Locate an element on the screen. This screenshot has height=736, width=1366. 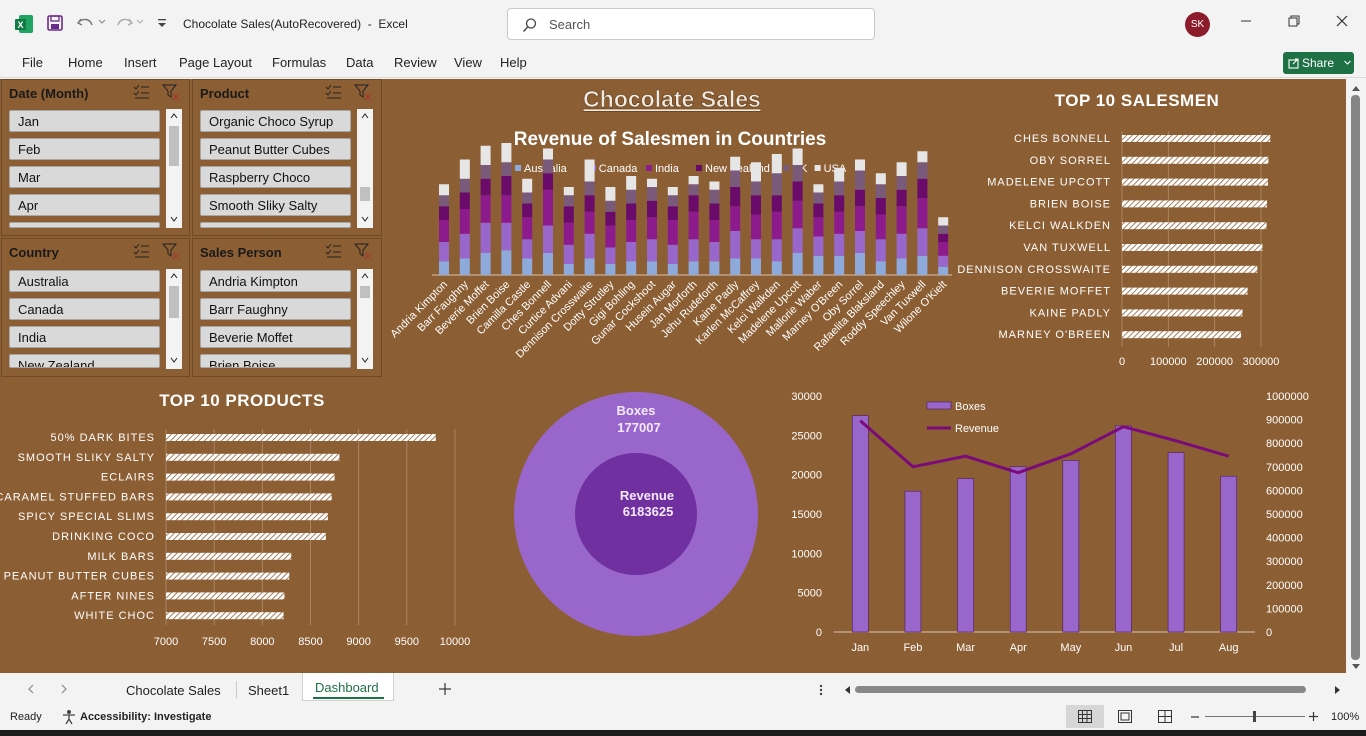
save-icon is located at coordinates (55, 23).